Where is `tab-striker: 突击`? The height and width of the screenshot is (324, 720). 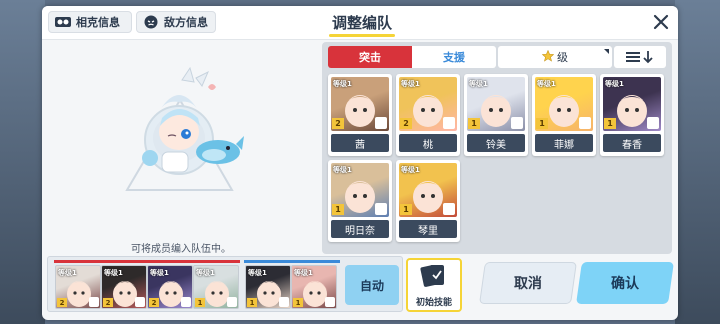 tab-striker: 突击 is located at coordinates (370, 57).